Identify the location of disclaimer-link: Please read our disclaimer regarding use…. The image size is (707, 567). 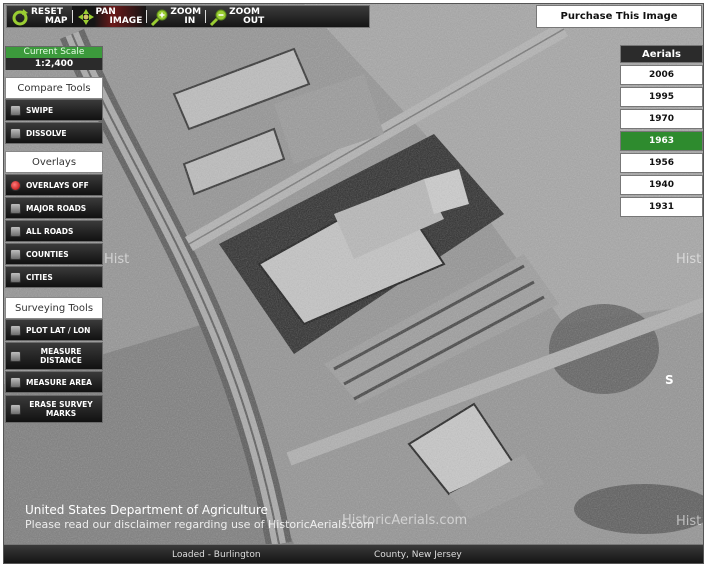
(199, 524).